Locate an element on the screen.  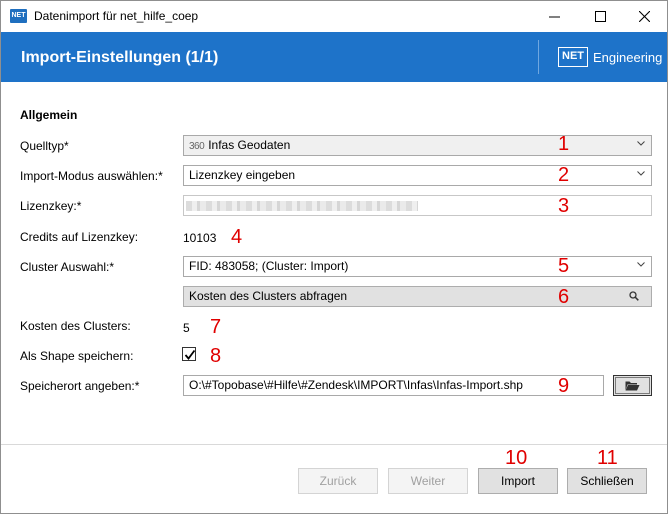
search-icon is located at coordinates (634, 296).